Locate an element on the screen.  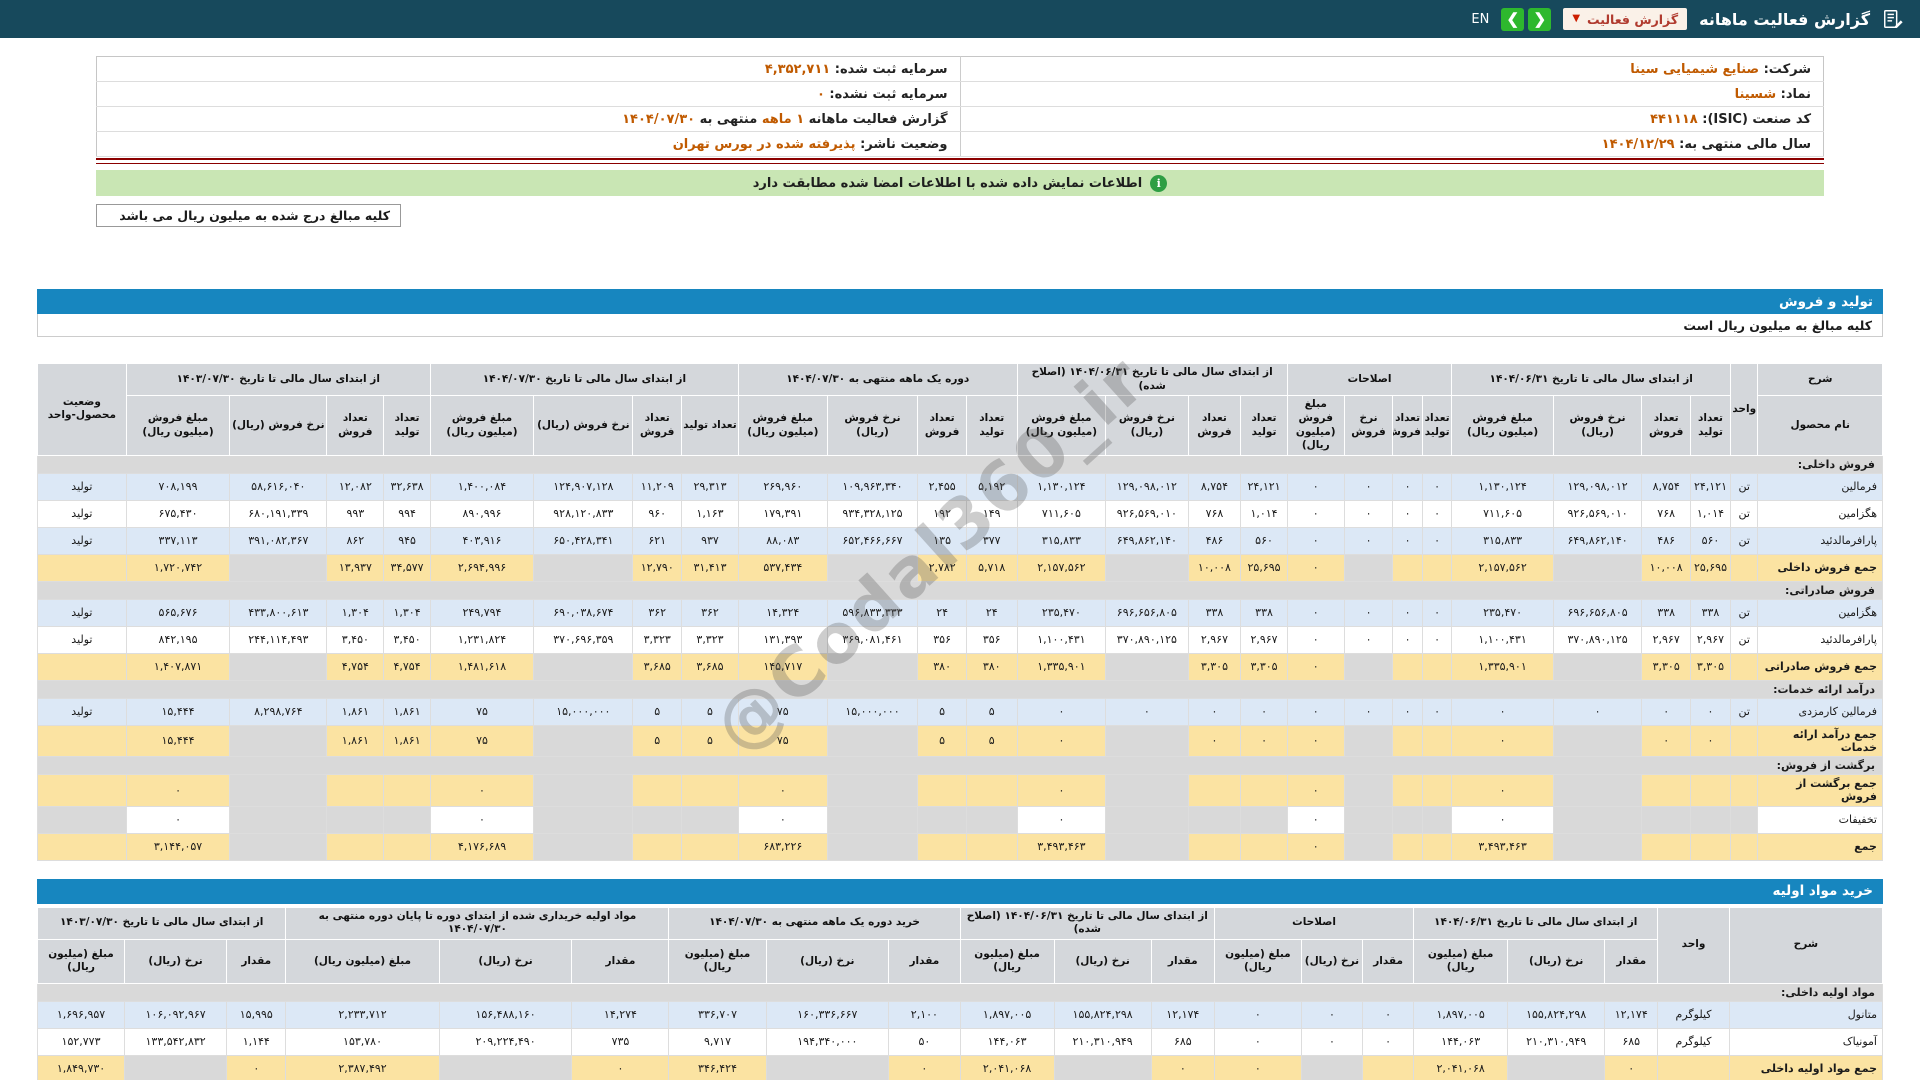
prev-report-button: ❮ is located at coordinates (1513, 19).